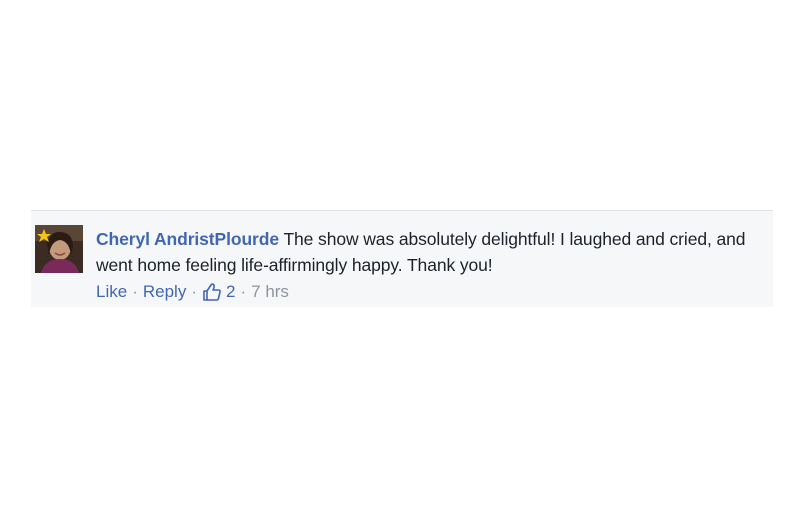  I want to click on avatar-photo, so click(59, 249).